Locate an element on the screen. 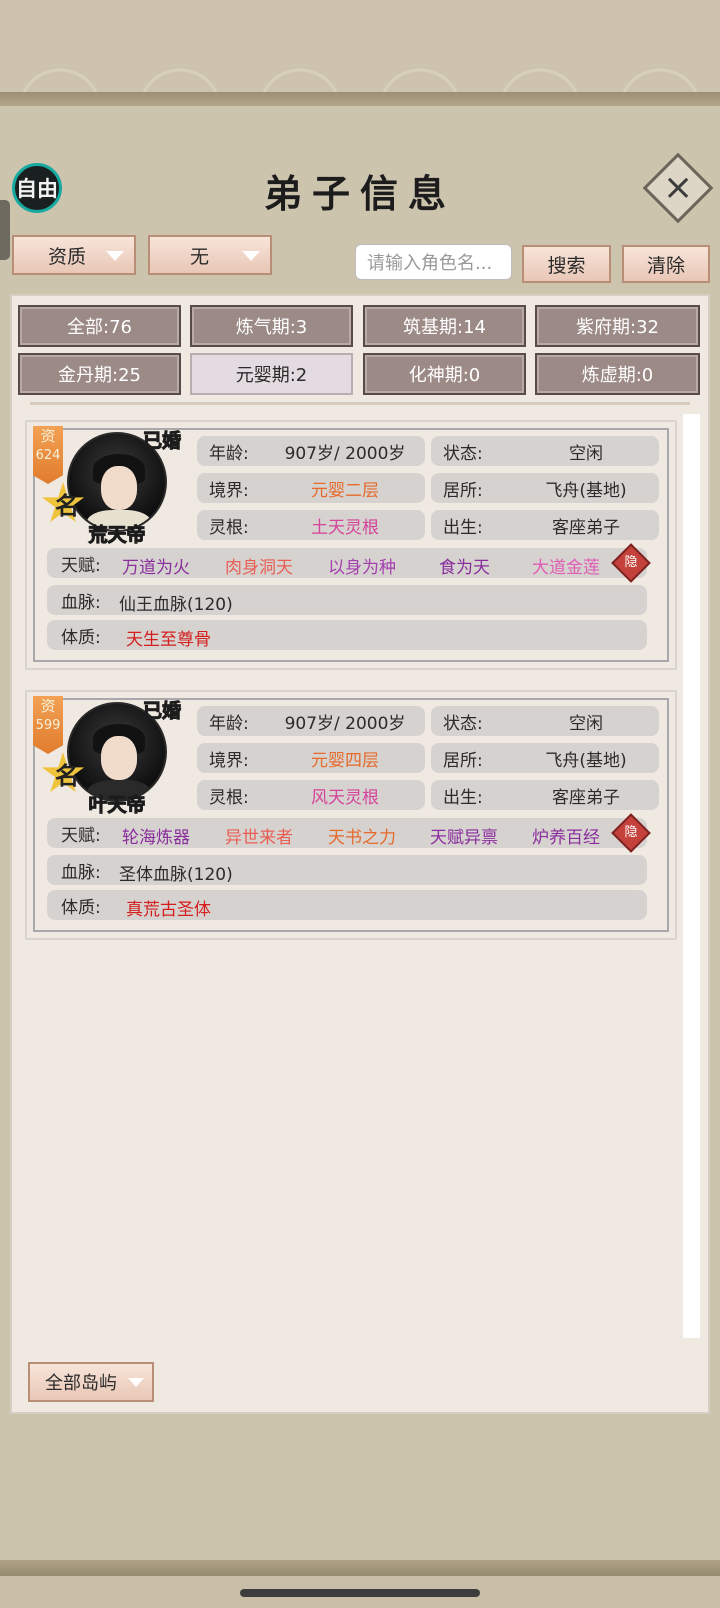  bloodline-value: 仙王血脉(120) is located at coordinates (176, 605).